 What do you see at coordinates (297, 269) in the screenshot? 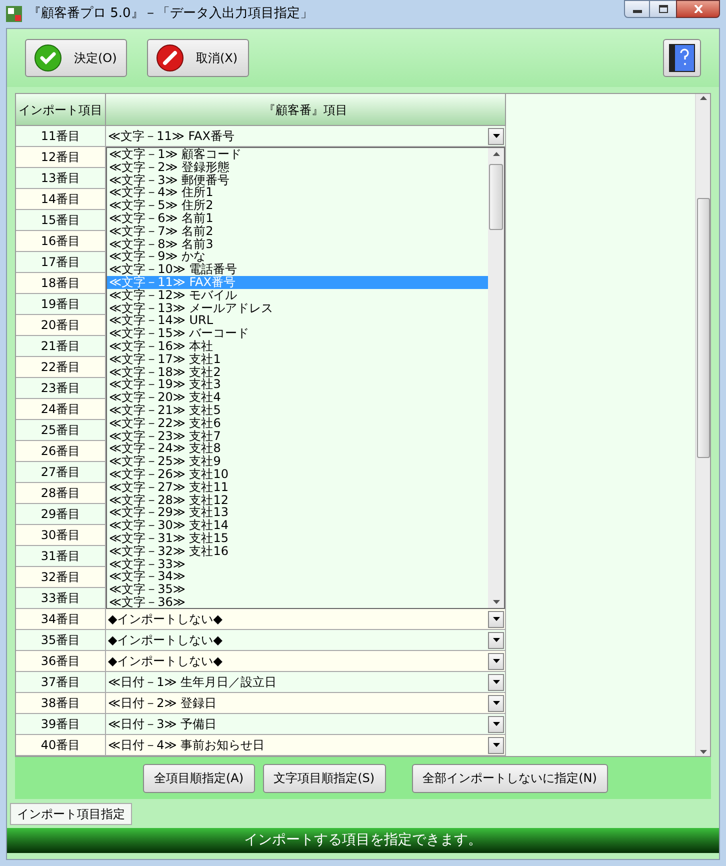
I see `dropdown-option: ≪文字－10≫ 電話番号` at bounding box center [297, 269].